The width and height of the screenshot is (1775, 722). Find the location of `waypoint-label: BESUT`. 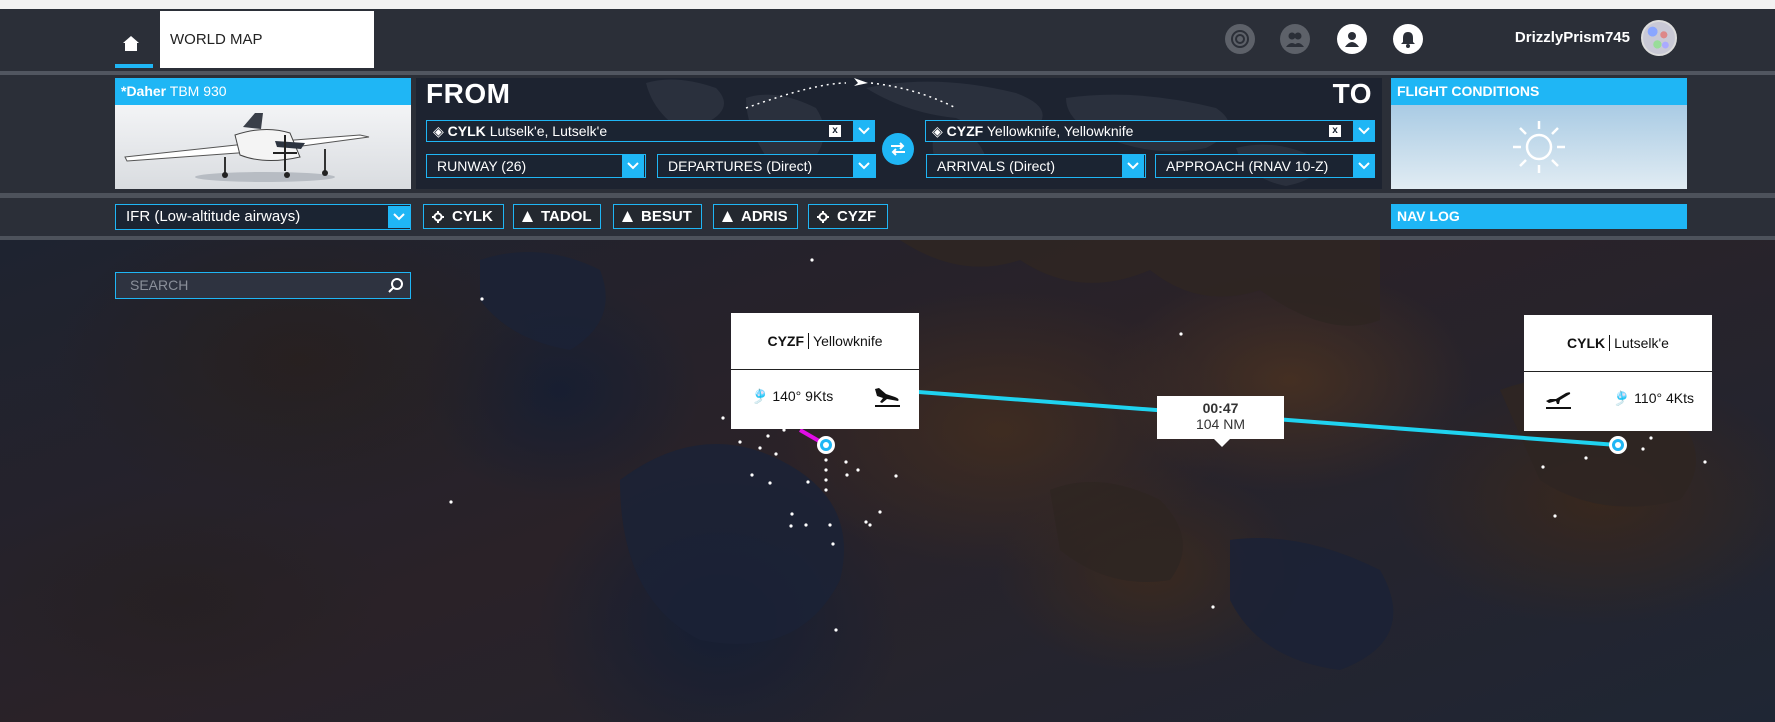

waypoint-label: BESUT is located at coordinates (666, 216).